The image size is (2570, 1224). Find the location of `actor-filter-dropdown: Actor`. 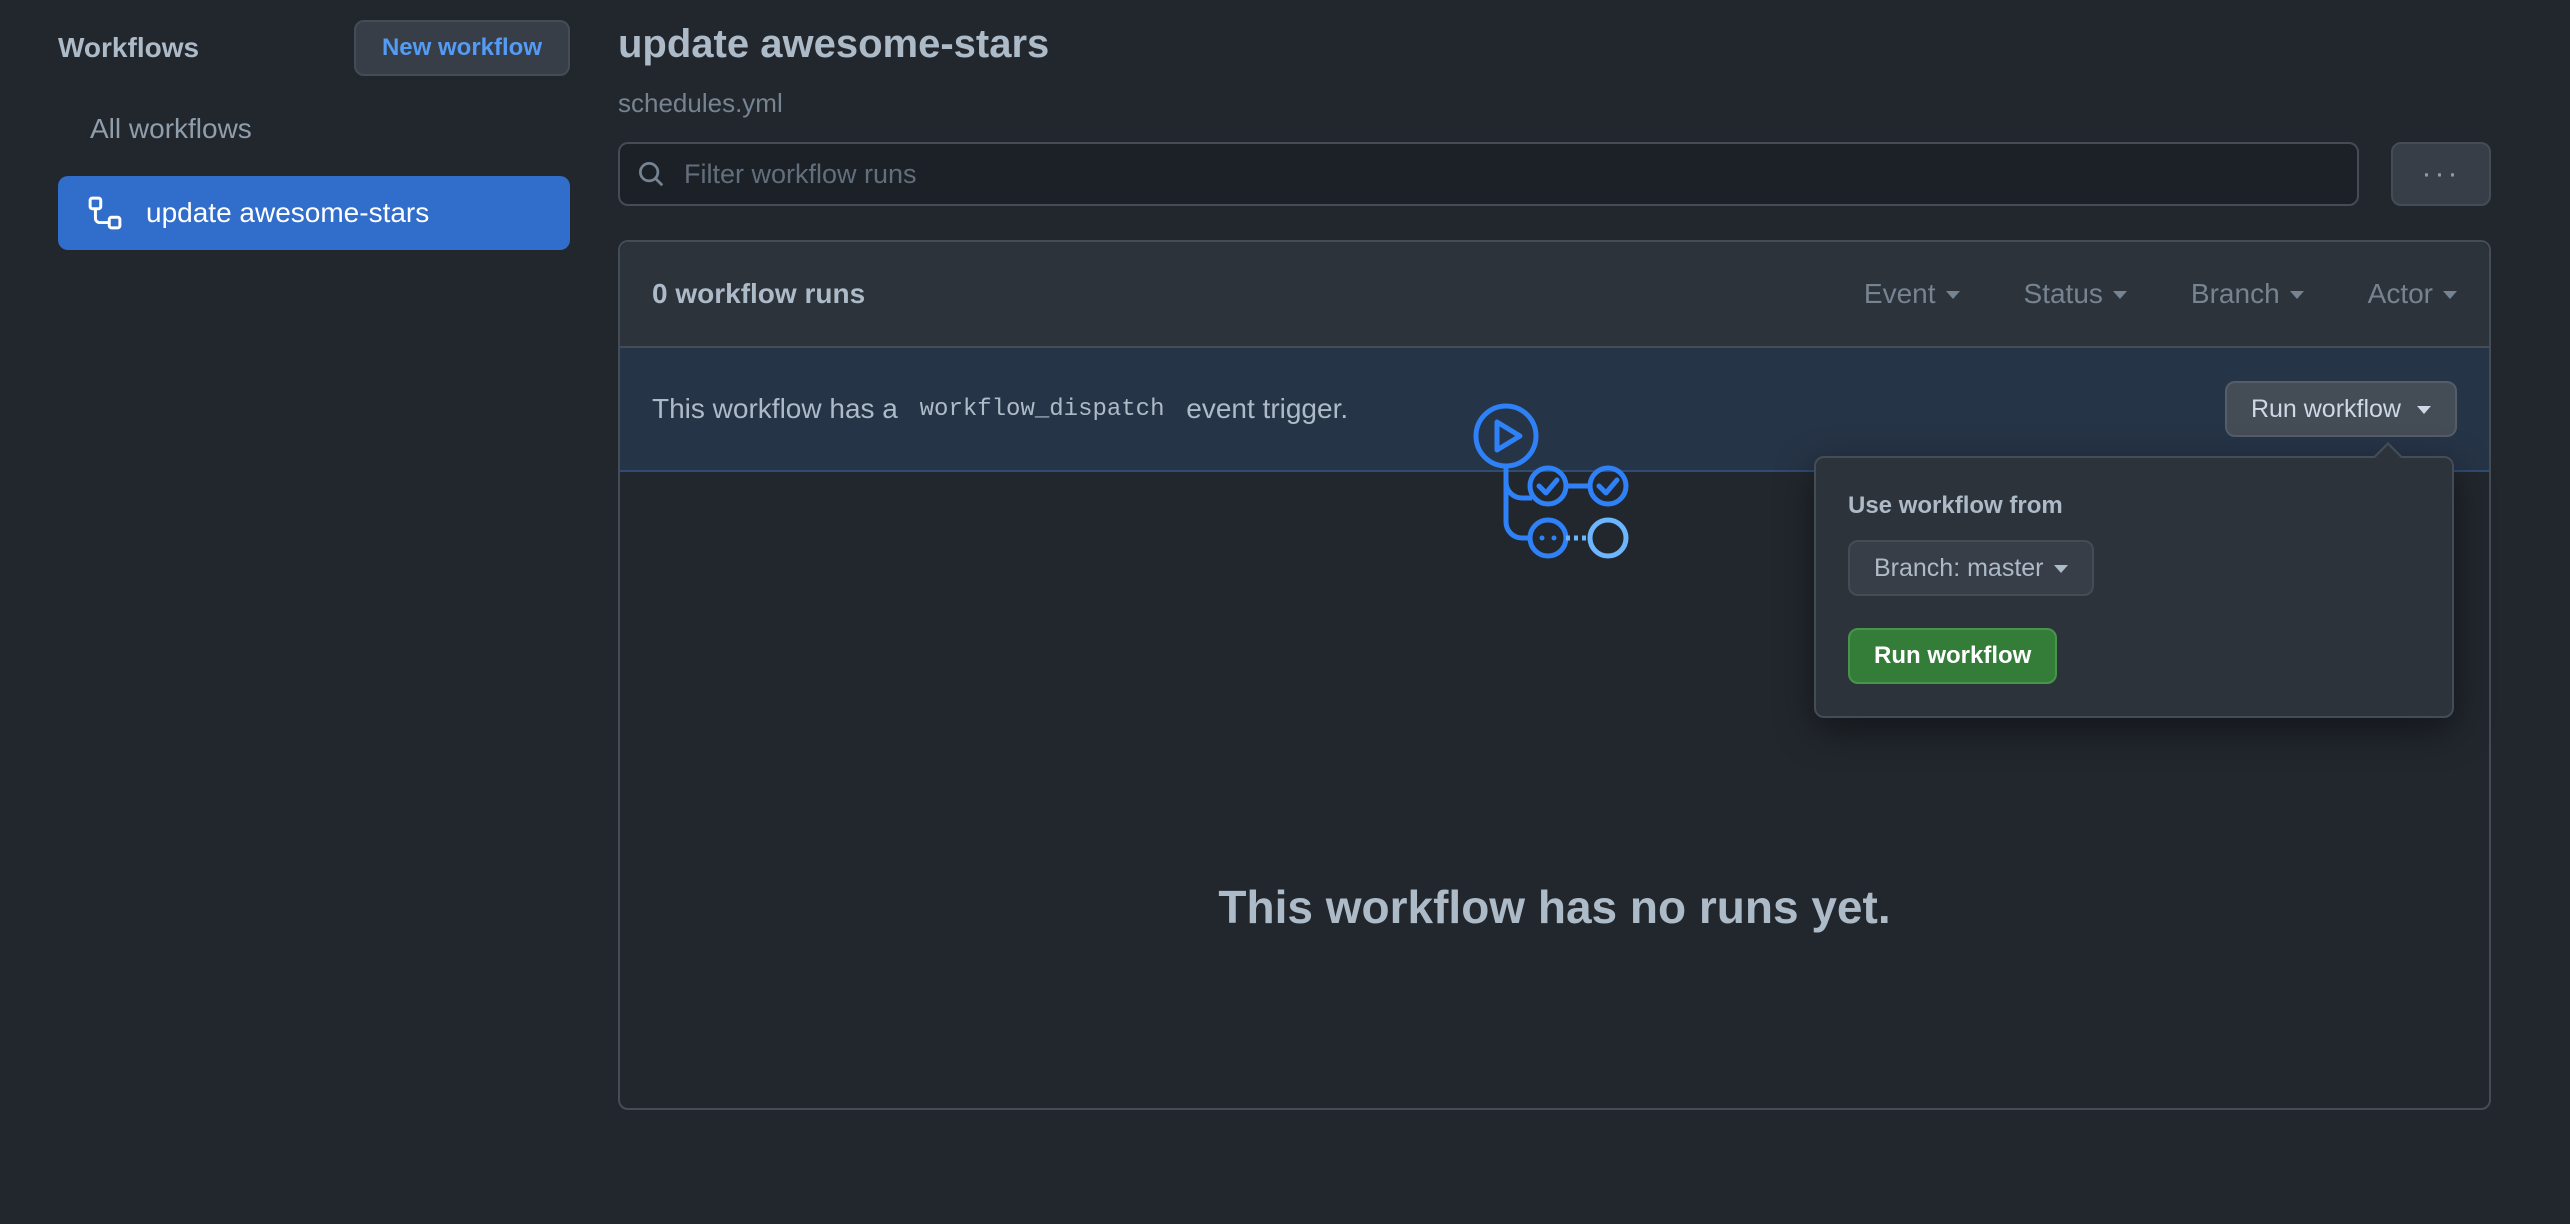

actor-filter-dropdown: Actor is located at coordinates (2412, 294).